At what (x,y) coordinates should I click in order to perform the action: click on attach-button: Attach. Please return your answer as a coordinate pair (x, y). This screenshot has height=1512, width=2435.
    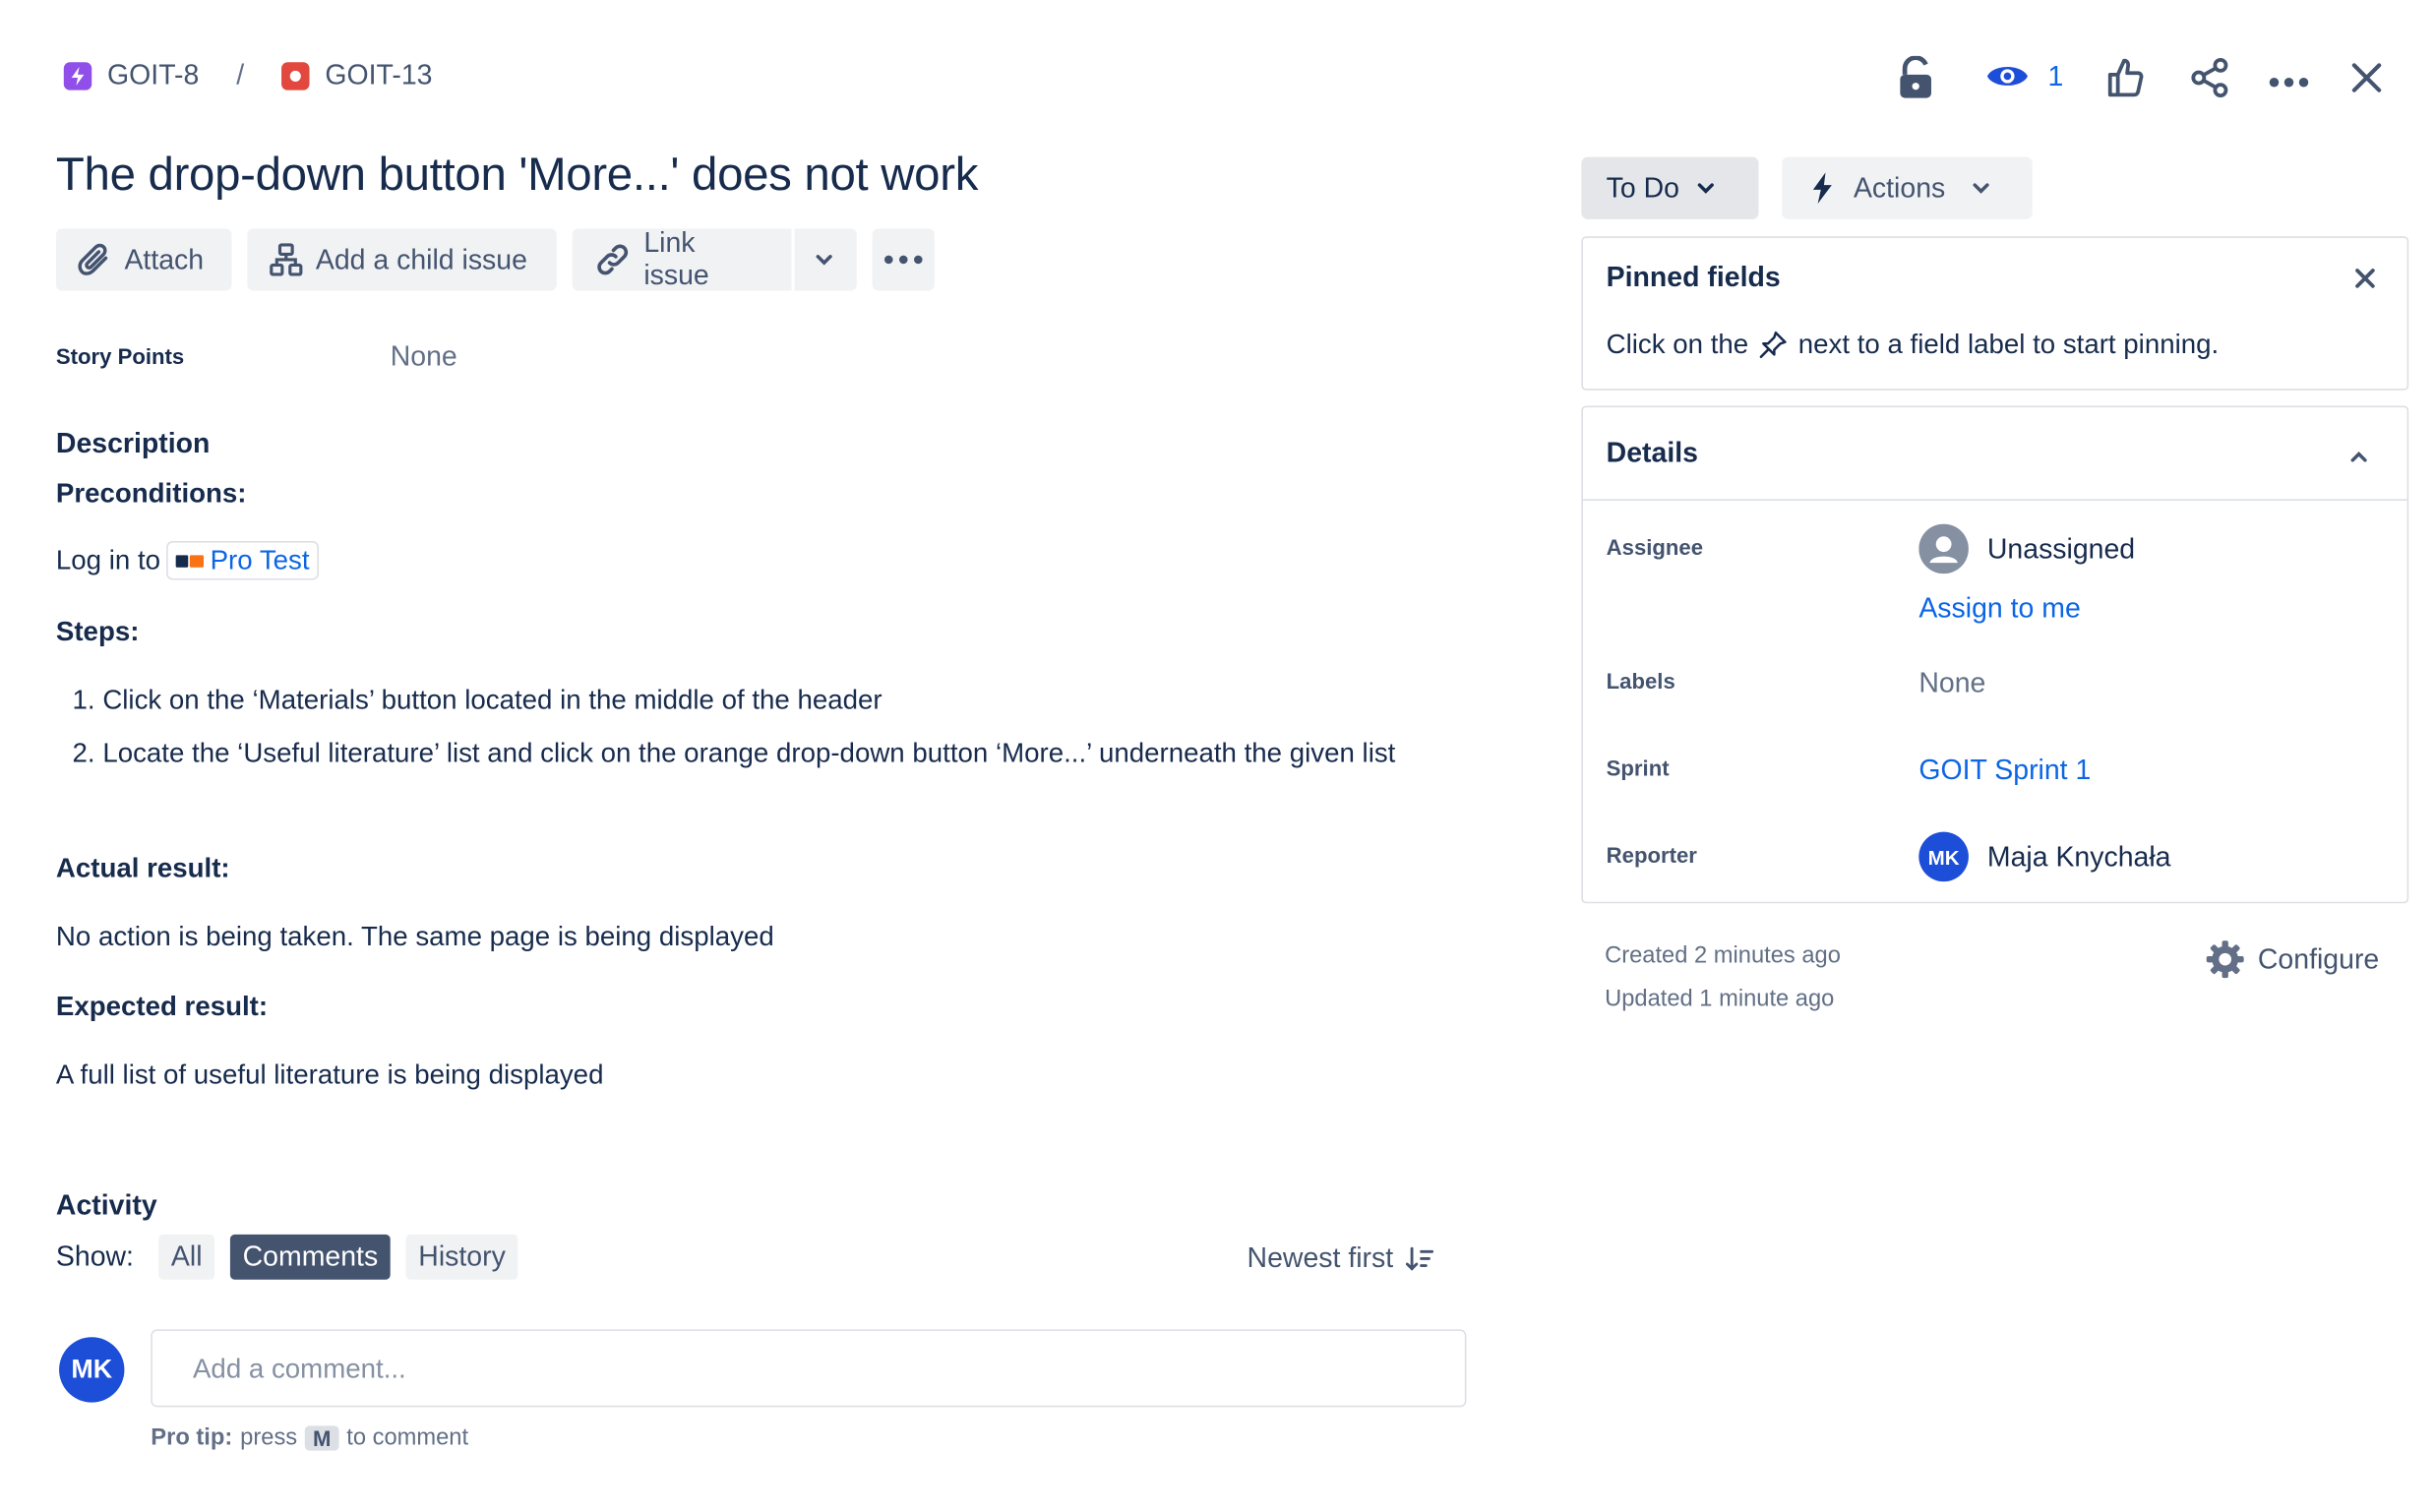
    Looking at the image, I should click on (143, 260).